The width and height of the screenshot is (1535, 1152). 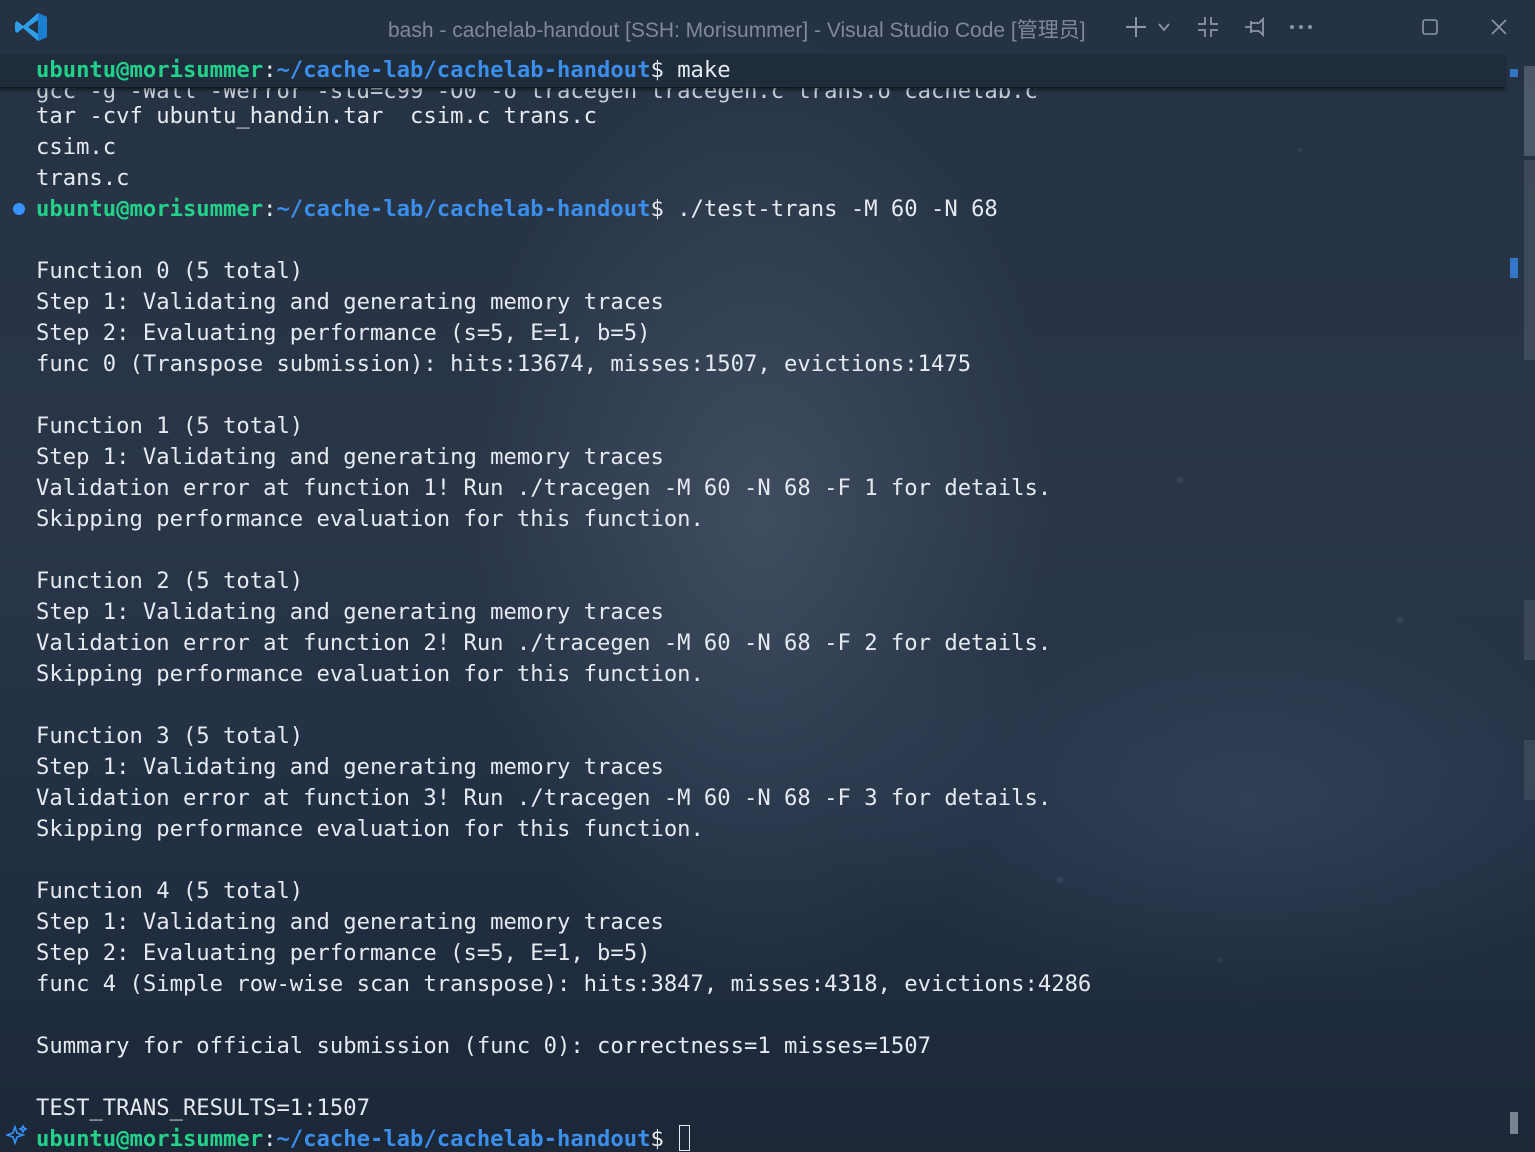 What do you see at coordinates (170, 736) in the screenshot?
I see `terminal-line: Function 3 (5 total)` at bounding box center [170, 736].